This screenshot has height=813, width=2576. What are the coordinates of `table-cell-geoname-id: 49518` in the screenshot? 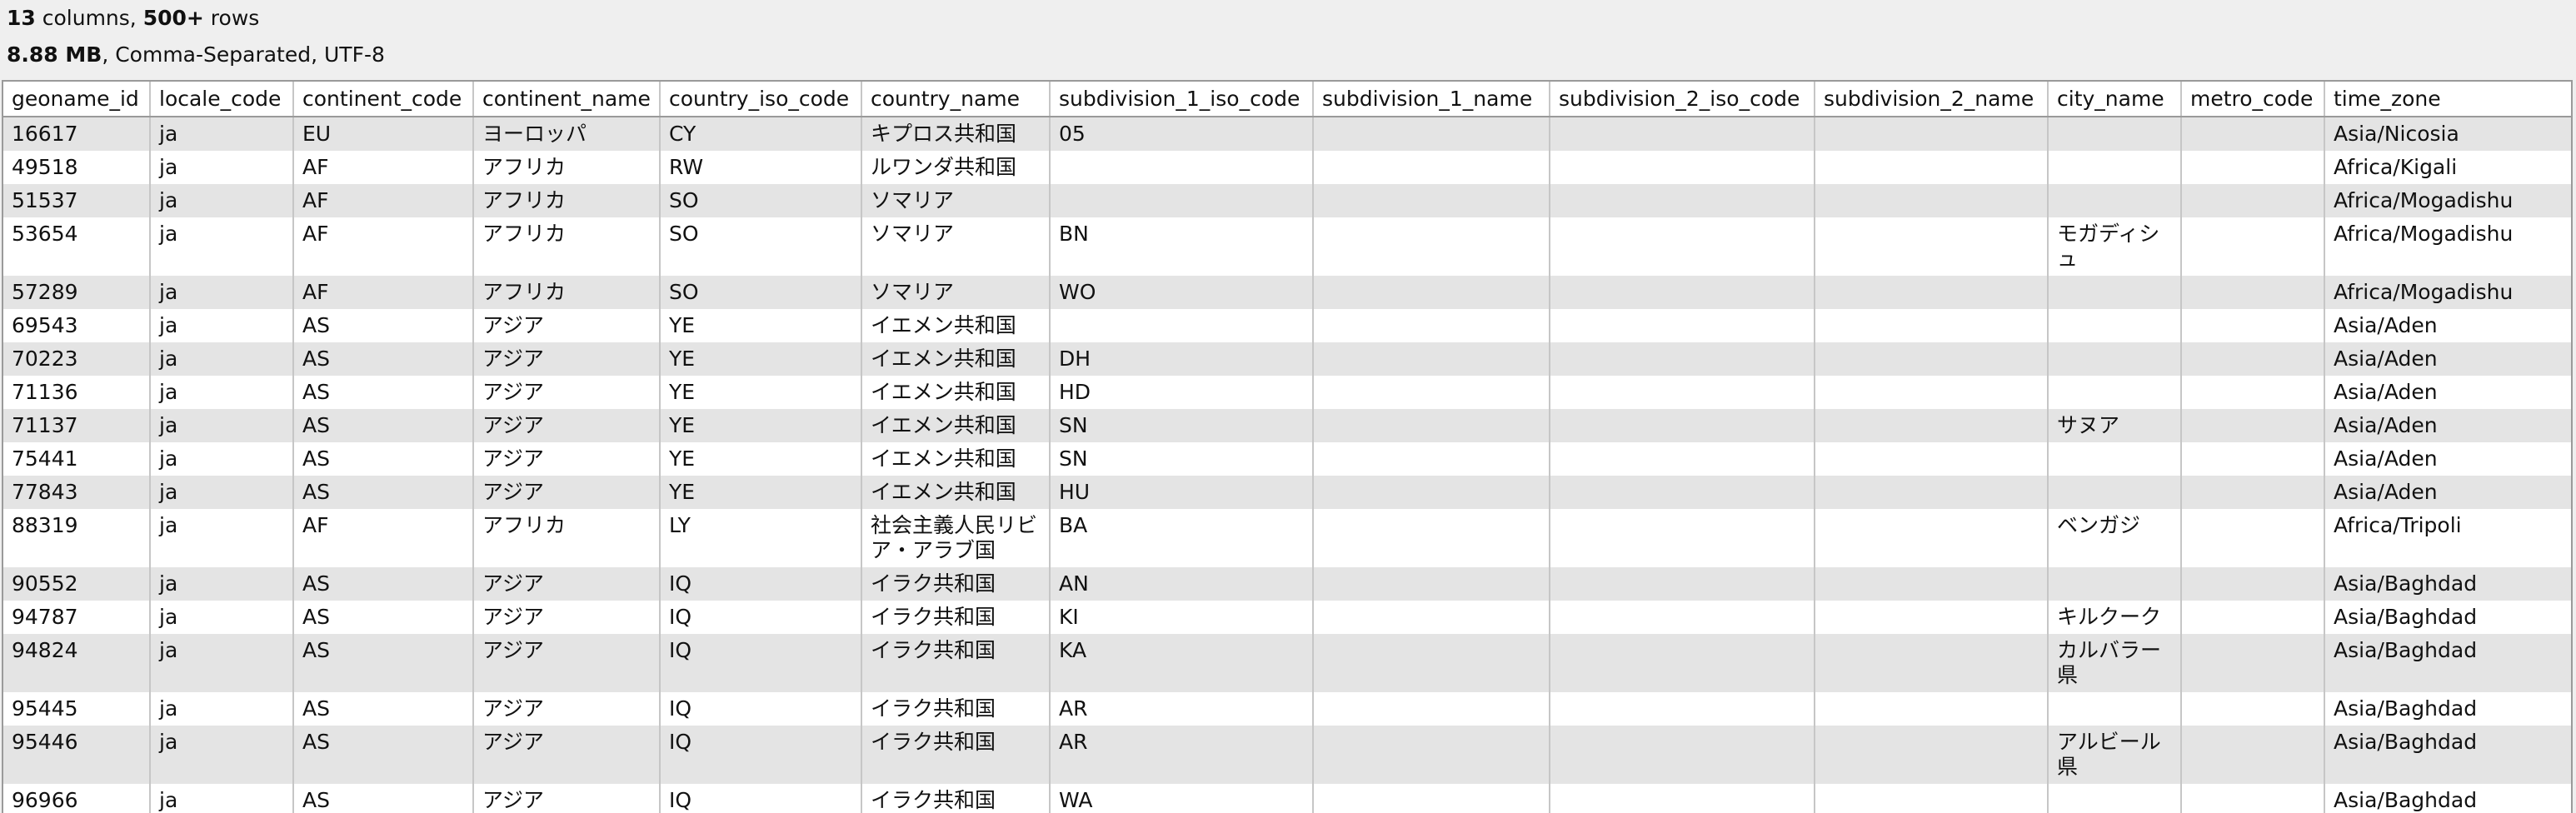 It's located at (45, 167).